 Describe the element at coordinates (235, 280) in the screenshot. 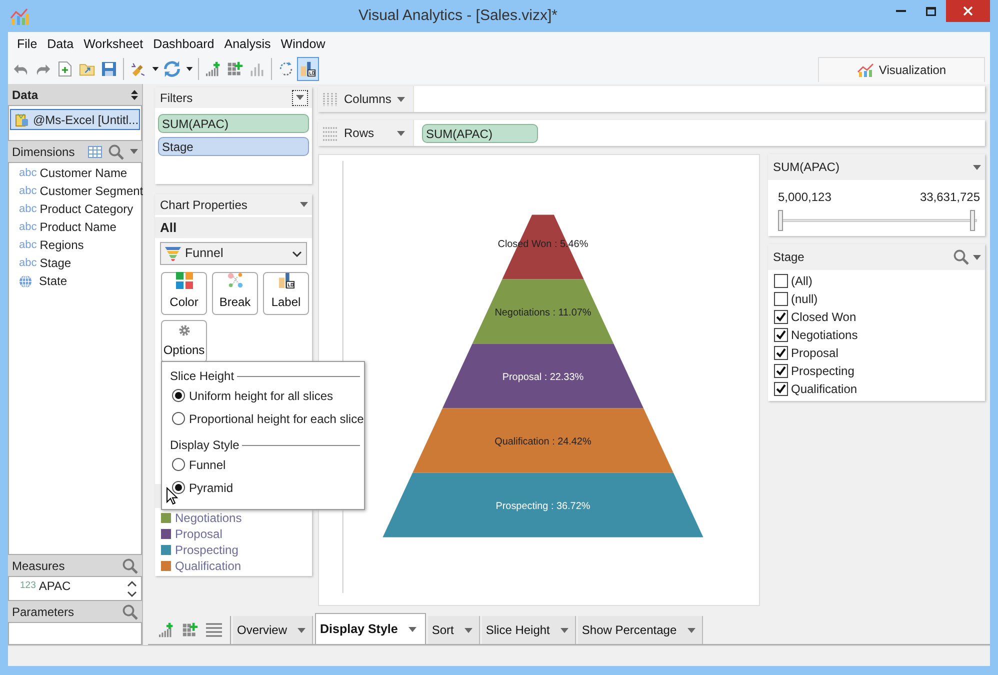

I see `scatter-dots-icon` at that location.